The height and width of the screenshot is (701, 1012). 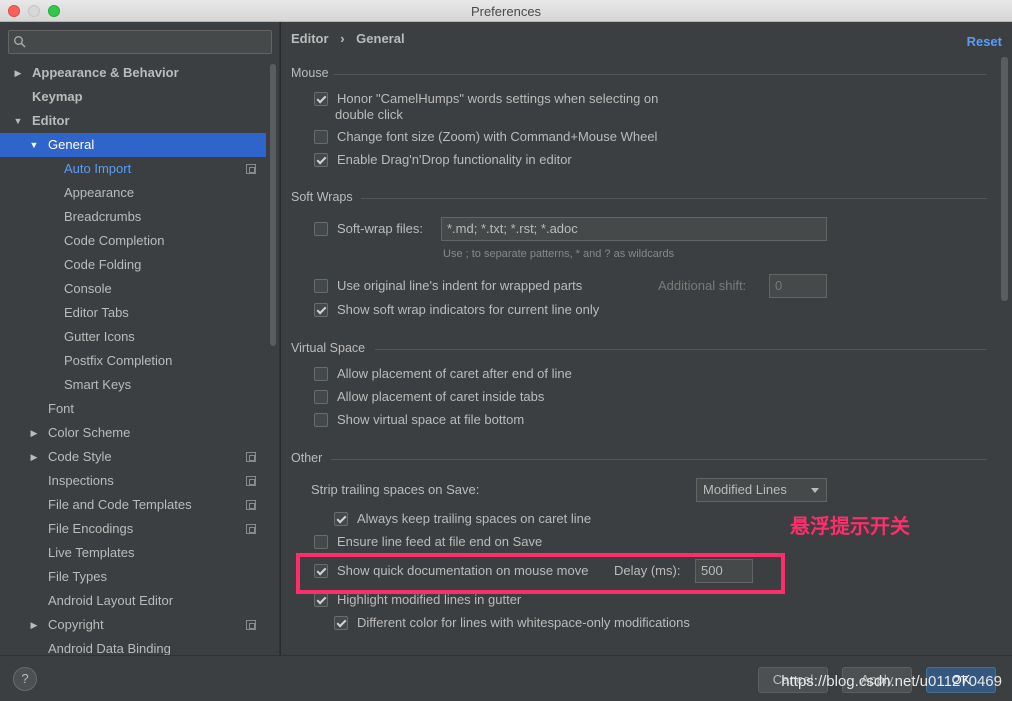 I want to click on strip-trailing-label: Strip trailing spaces on Save:, so click(x=395, y=489).